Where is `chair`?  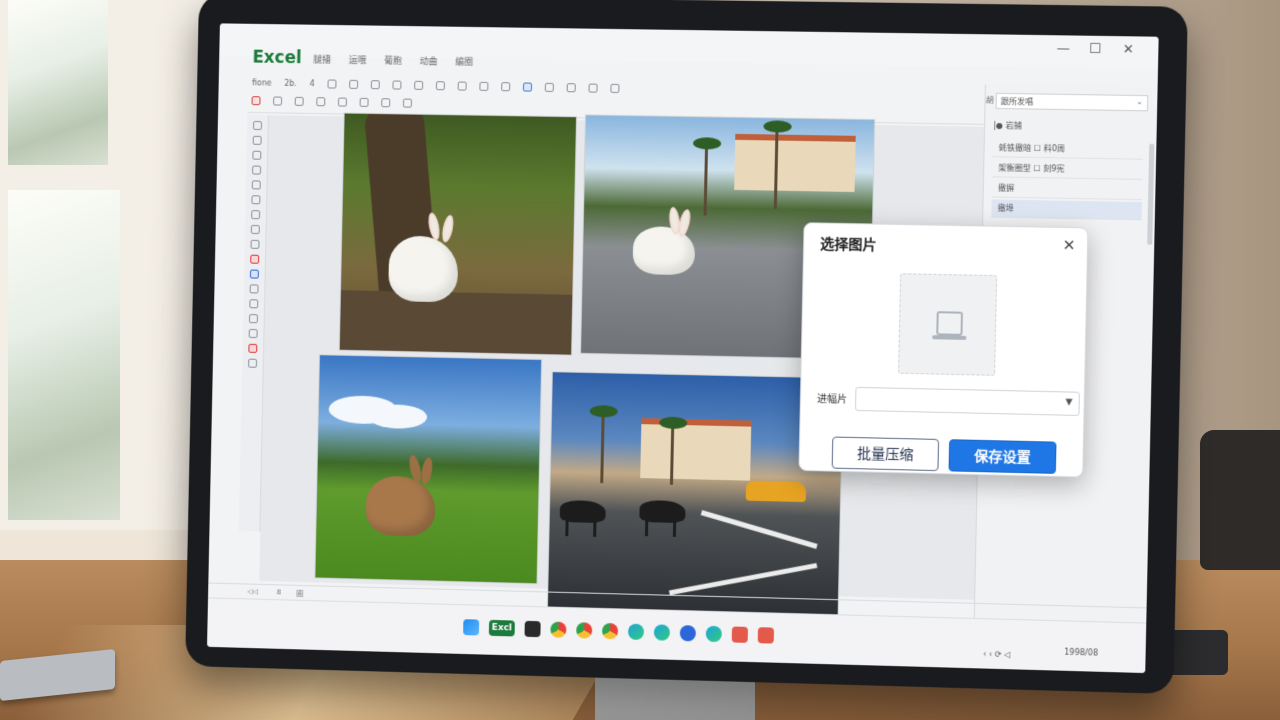
chair is located at coordinates (1240, 500).